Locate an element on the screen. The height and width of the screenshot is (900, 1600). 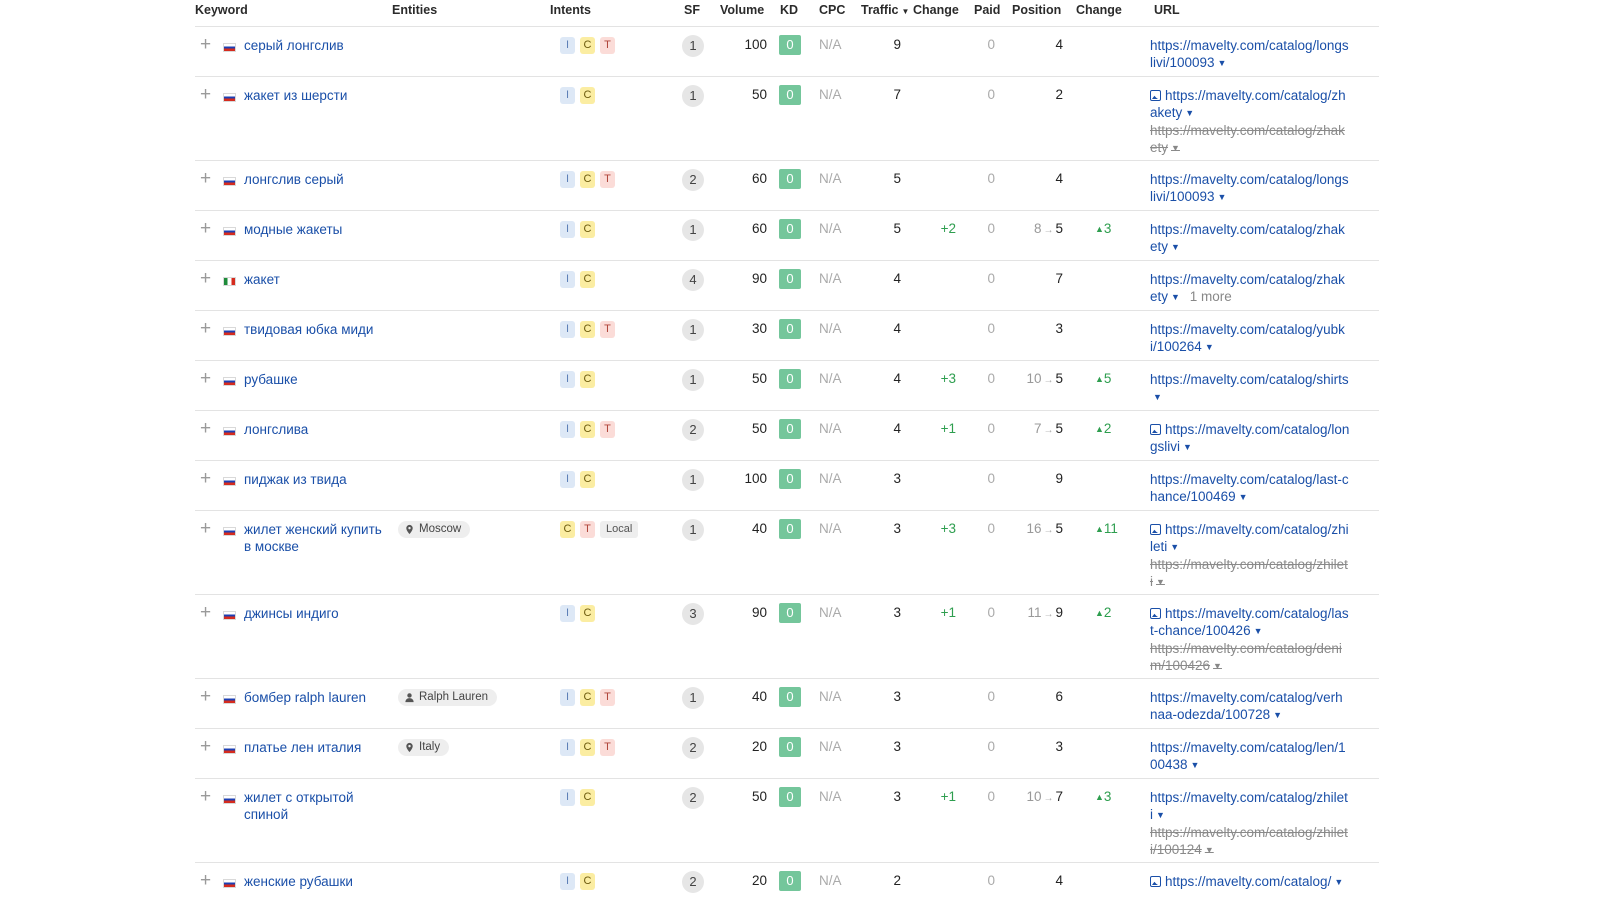
col-keyword: Keyword is located at coordinates (221, 10).